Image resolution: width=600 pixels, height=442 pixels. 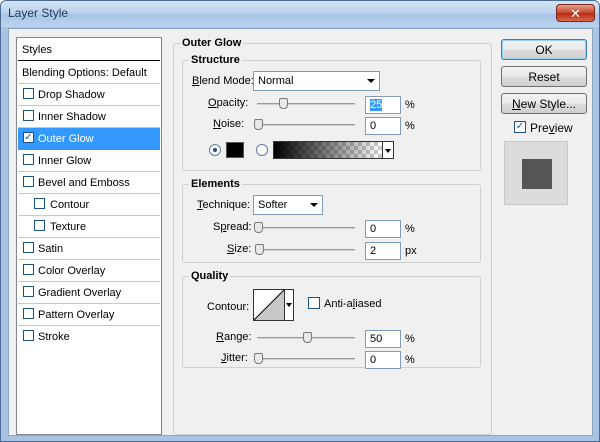 I want to click on opacity-label: Opacity:, so click(x=228, y=103).